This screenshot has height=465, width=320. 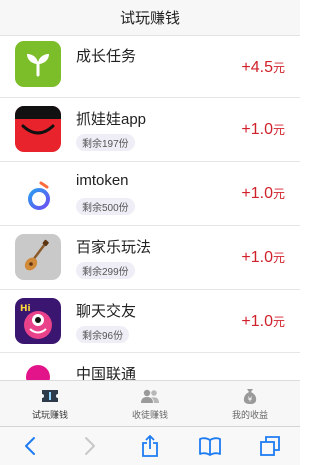 I want to click on remaining-badge: 剩余197份, so click(x=105, y=142).